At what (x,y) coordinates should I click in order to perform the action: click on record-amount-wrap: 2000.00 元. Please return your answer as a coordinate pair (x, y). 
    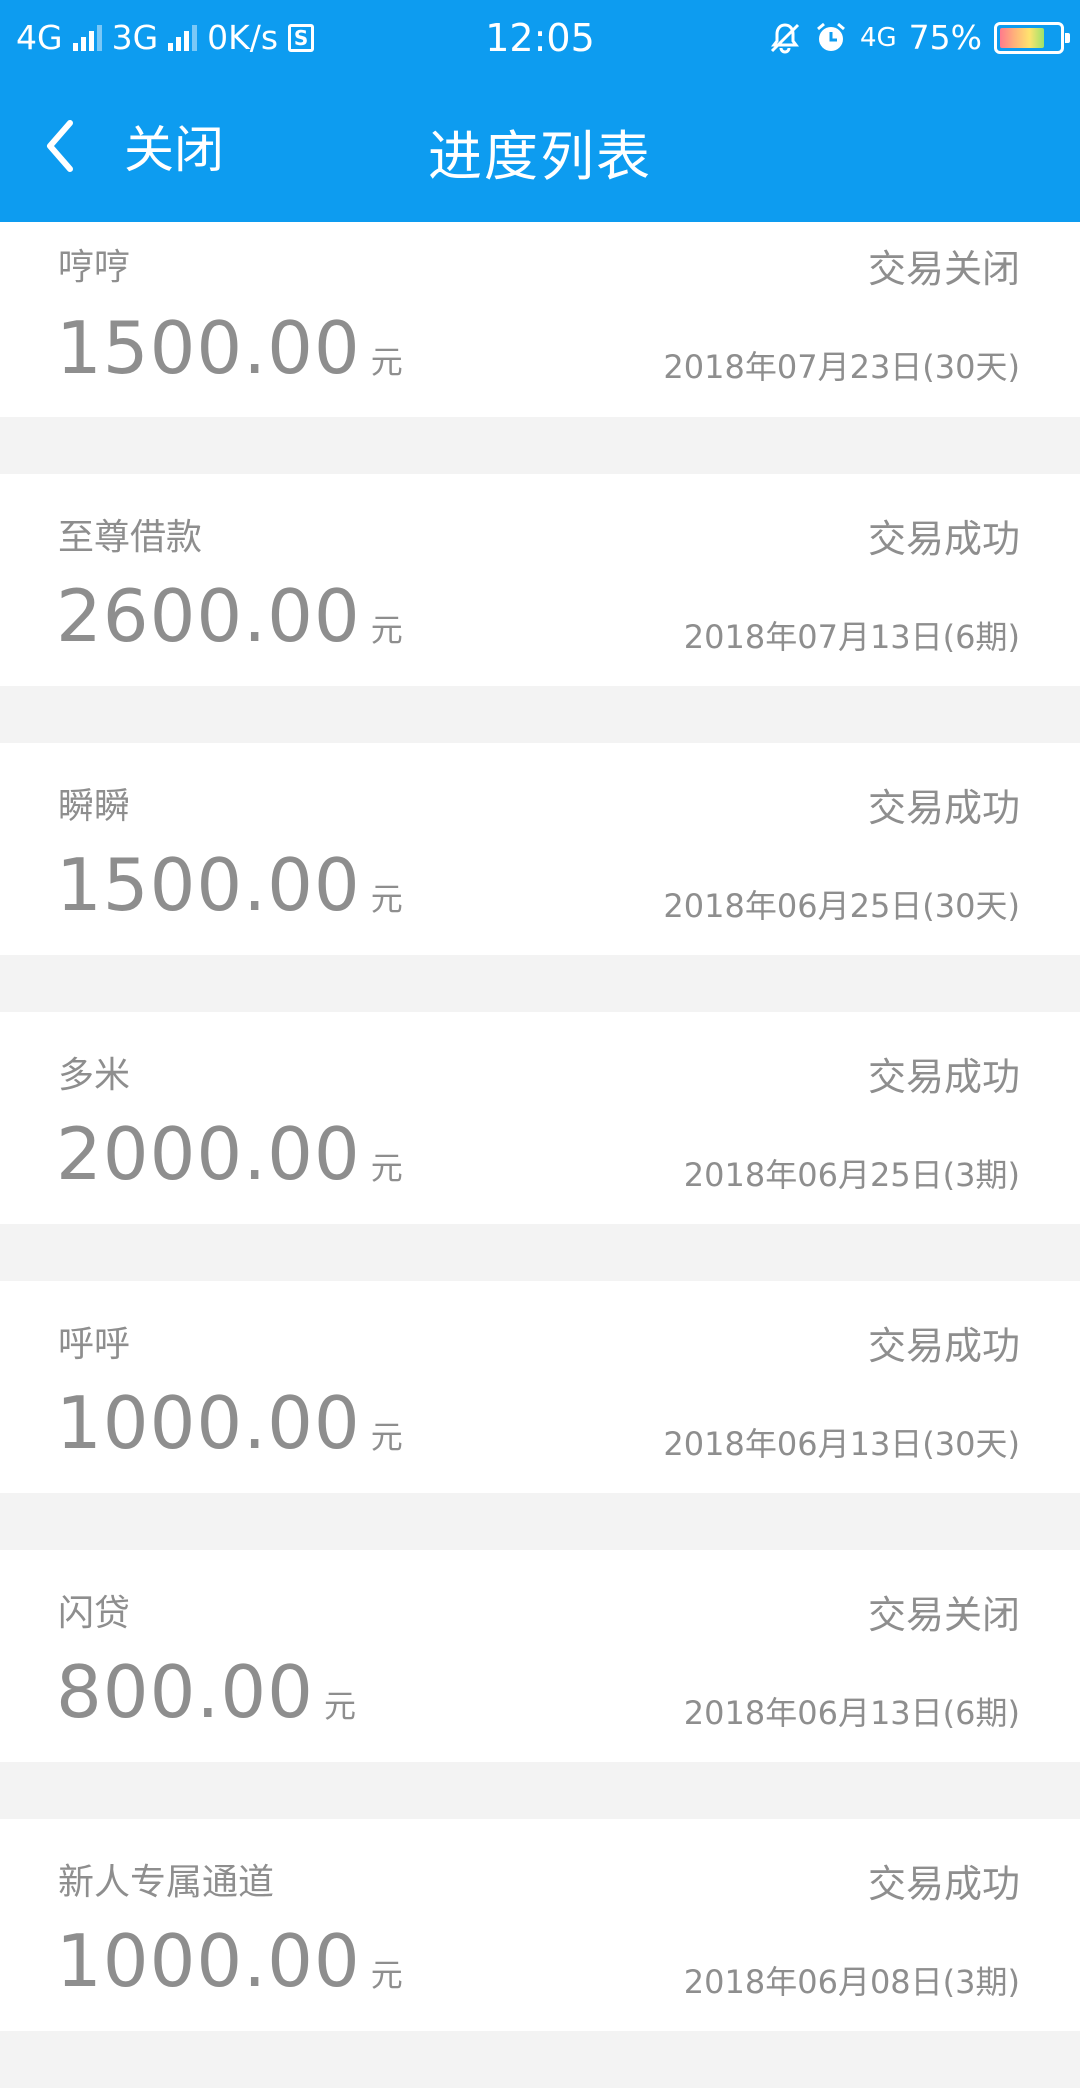
    Looking at the image, I should click on (229, 1154).